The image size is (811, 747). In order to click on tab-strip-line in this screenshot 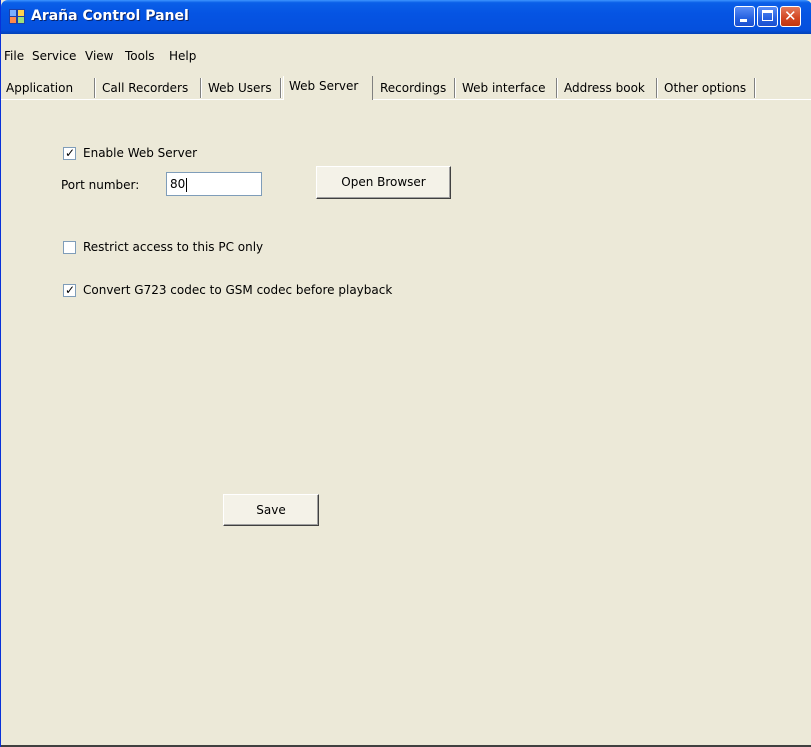, I will do `click(406, 99)`.